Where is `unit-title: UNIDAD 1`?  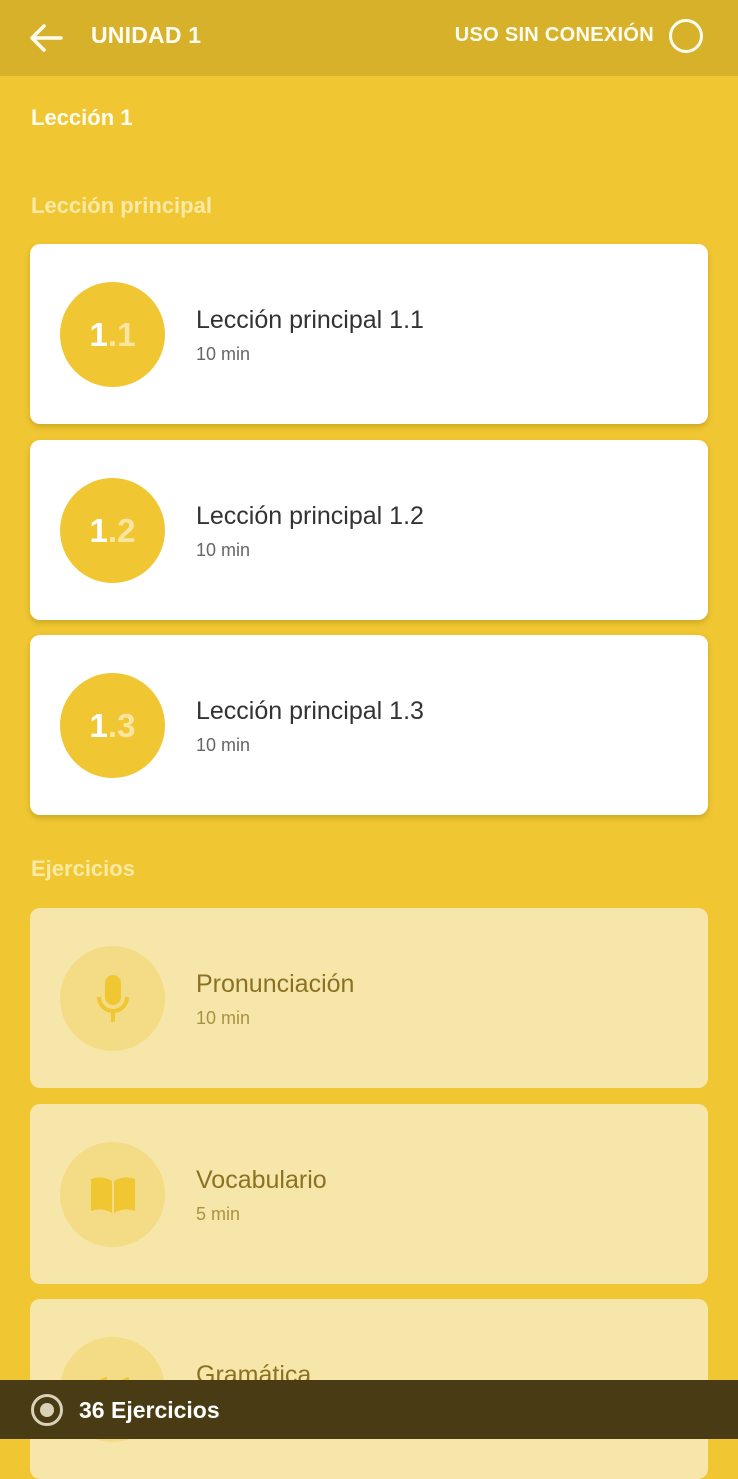
unit-title: UNIDAD 1 is located at coordinates (146, 35).